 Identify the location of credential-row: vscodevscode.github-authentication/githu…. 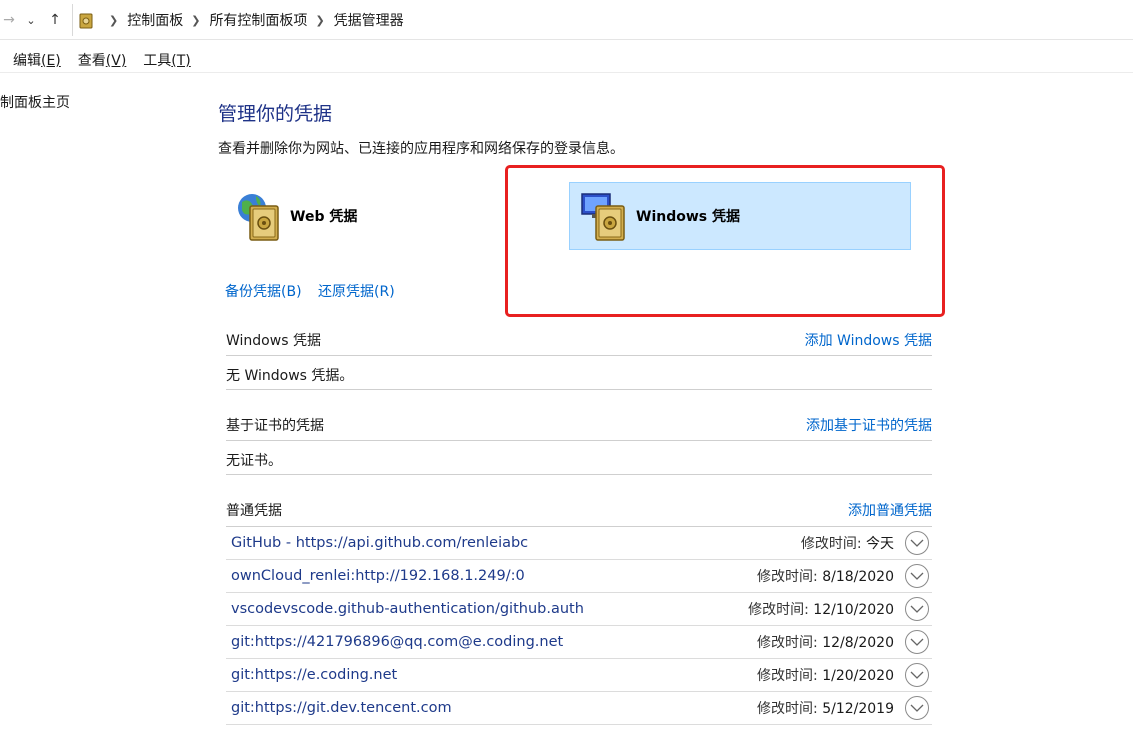
(579, 609).